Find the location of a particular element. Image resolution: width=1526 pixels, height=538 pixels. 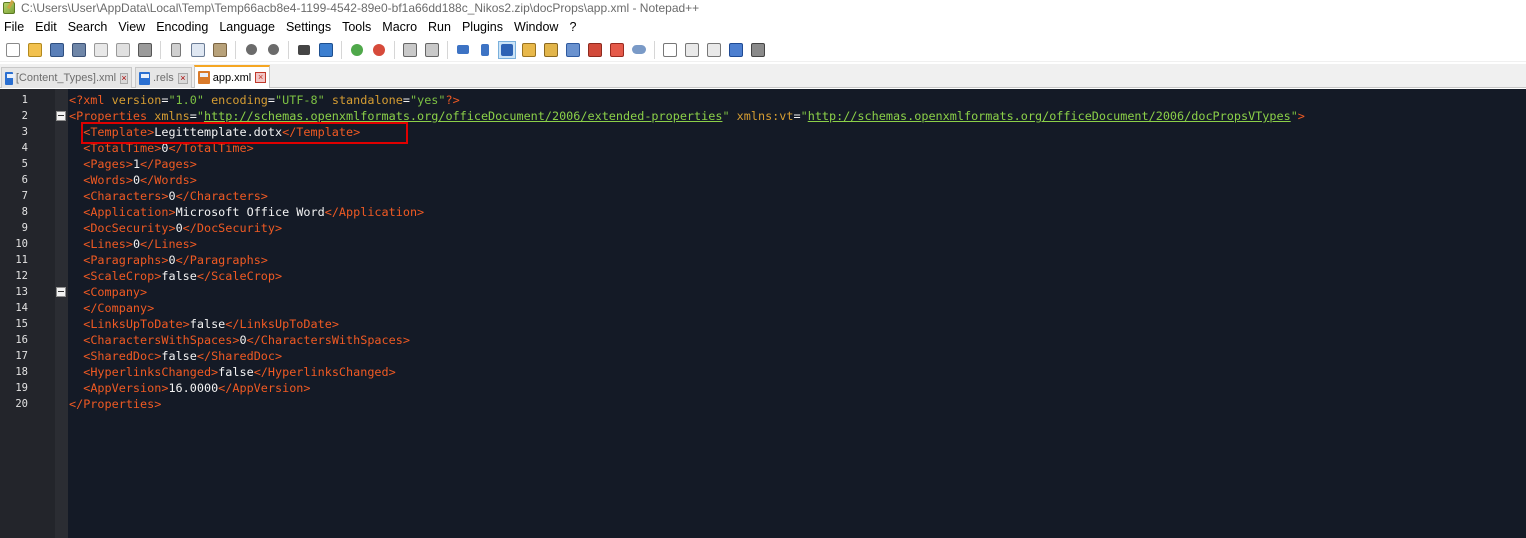

tab-content-types: [Content_Types].xml × is located at coordinates (66, 77).